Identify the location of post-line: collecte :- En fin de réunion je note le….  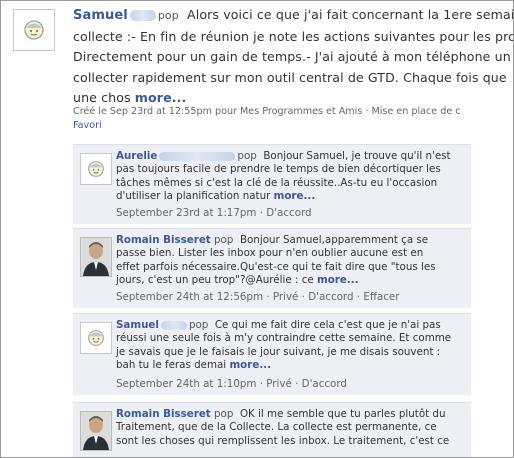
(293, 36).